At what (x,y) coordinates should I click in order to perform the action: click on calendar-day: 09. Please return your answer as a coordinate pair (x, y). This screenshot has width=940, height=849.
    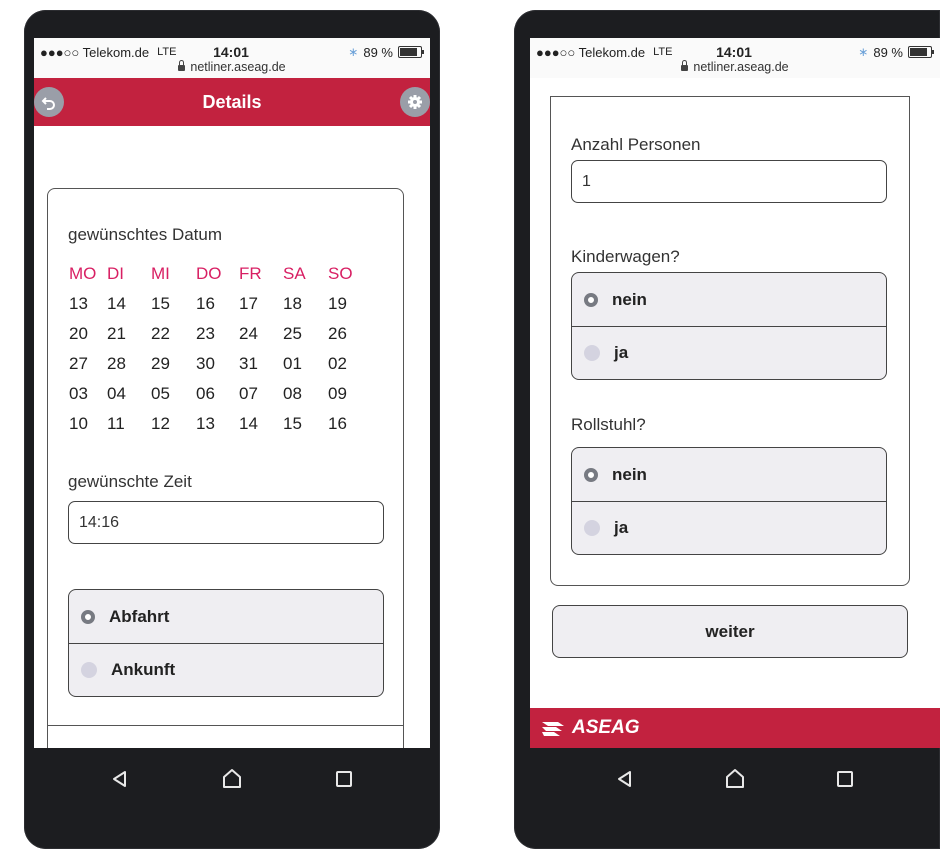
    Looking at the image, I should click on (350, 394).